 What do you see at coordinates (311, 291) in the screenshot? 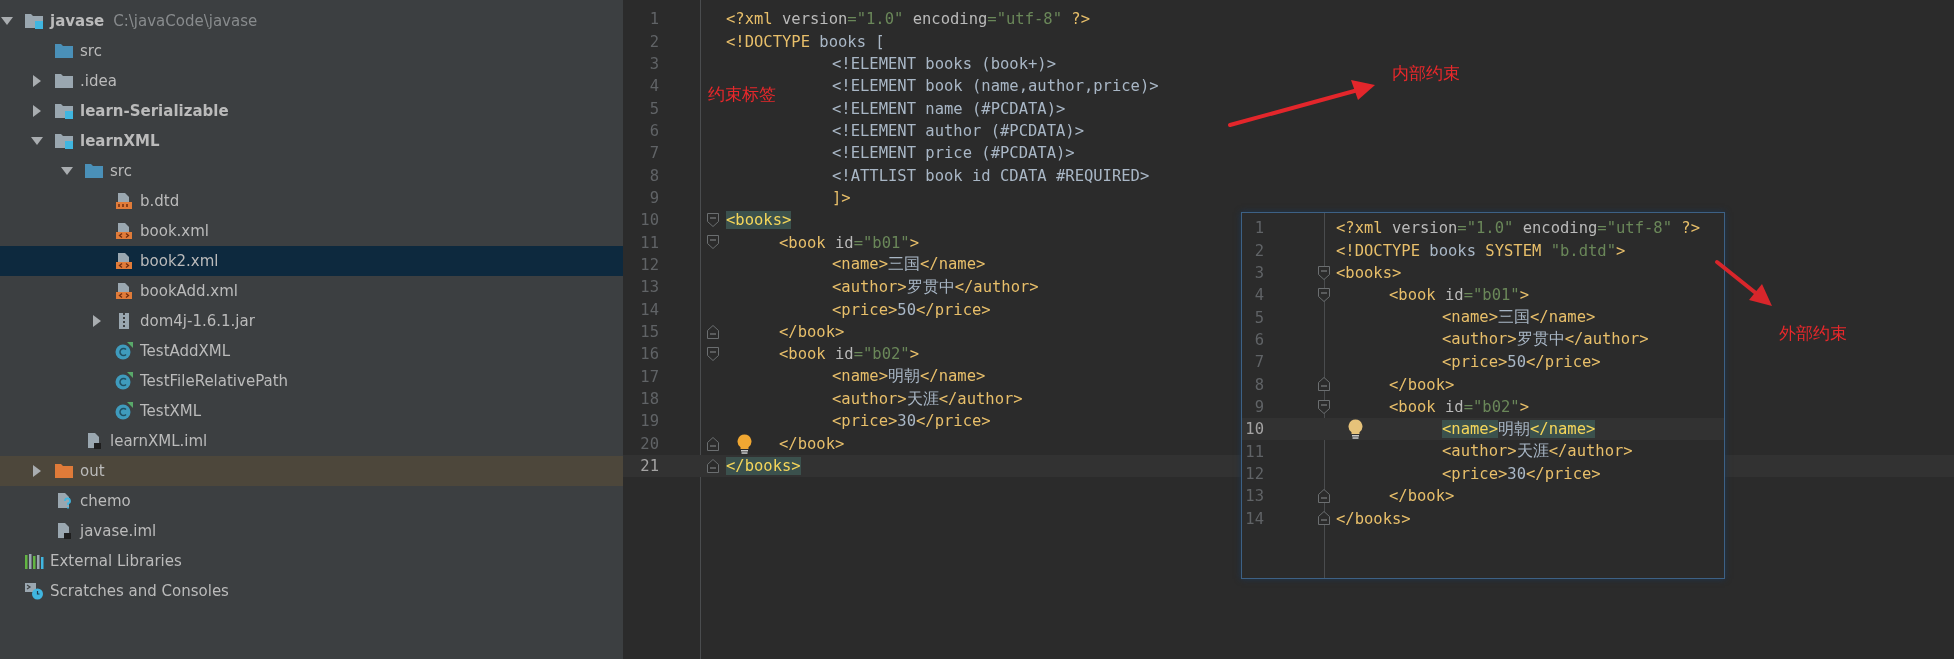
I see `tree-item: bookAdd.xml` at bounding box center [311, 291].